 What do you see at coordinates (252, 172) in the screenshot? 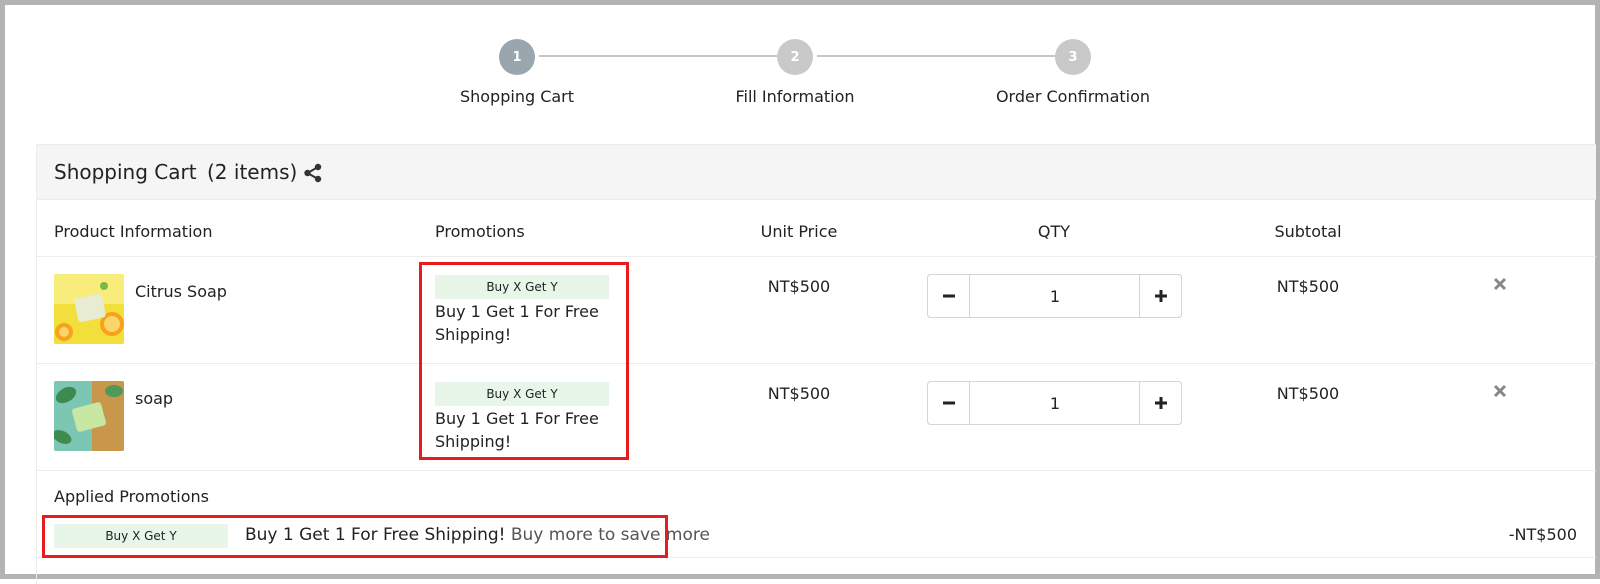
I see `cart-item-count: (2 items)` at bounding box center [252, 172].